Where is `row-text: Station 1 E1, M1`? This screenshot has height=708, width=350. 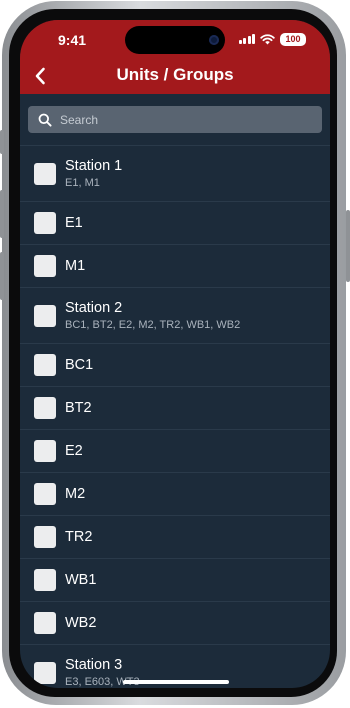 row-text: Station 1 E1, M1 is located at coordinates (93, 173).